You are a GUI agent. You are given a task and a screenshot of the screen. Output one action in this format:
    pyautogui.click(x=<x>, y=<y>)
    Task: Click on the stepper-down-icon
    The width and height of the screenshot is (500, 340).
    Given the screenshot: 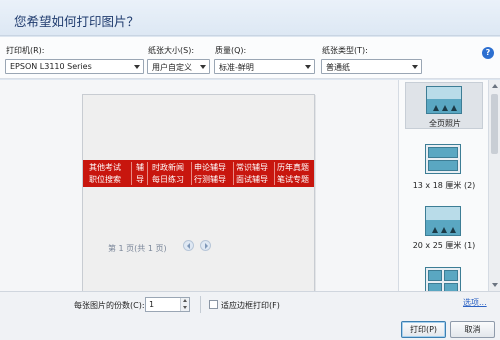 What is the action you would take?
    pyautogui.click(x=185, y=307)
    